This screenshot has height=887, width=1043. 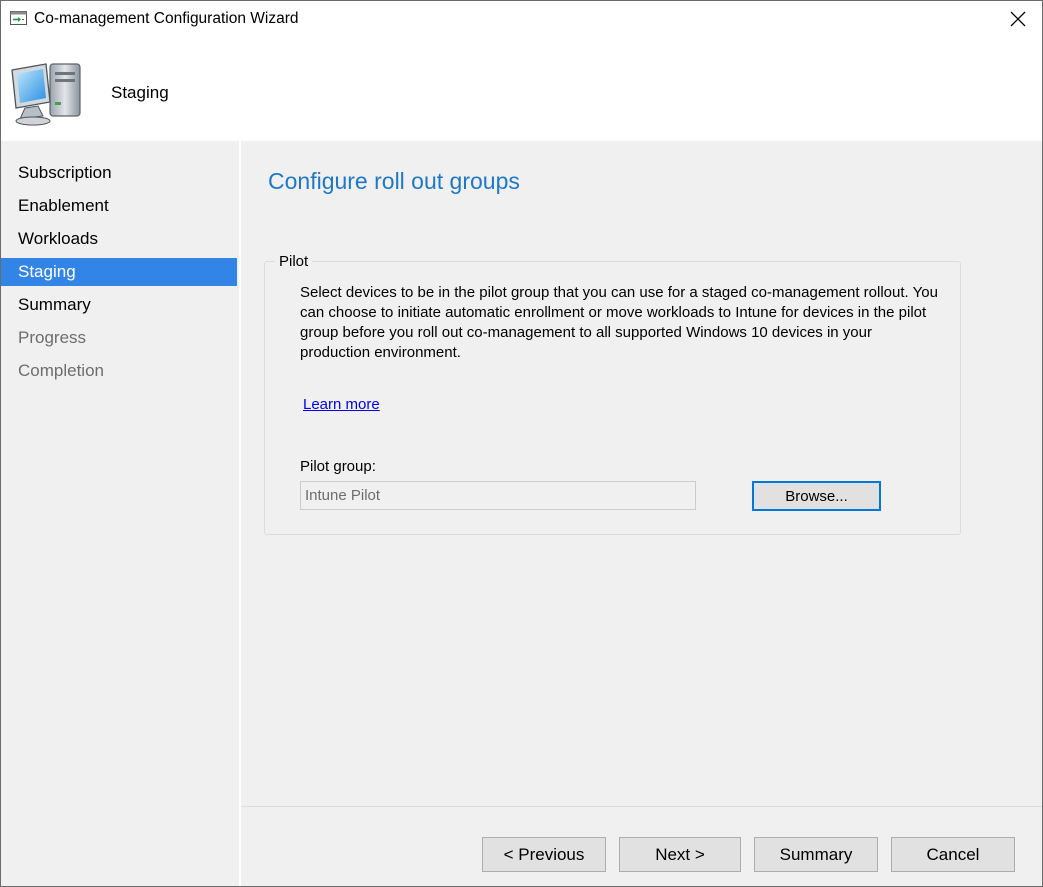 I want to click on nav-item-progress: Progress, so click(x=52, y=337).